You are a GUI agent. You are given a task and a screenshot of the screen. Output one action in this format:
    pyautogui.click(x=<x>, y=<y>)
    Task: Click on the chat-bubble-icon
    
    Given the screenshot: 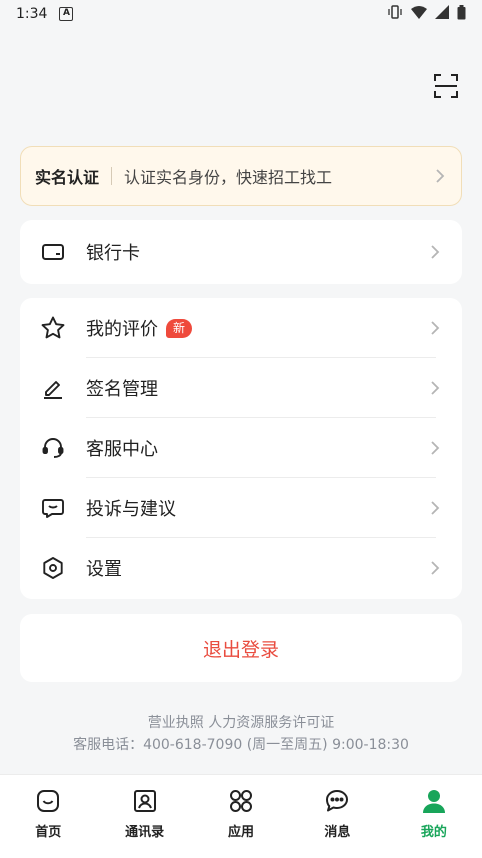 What is the action you would take?
    pyautogui.click(x=337, y=801)
    